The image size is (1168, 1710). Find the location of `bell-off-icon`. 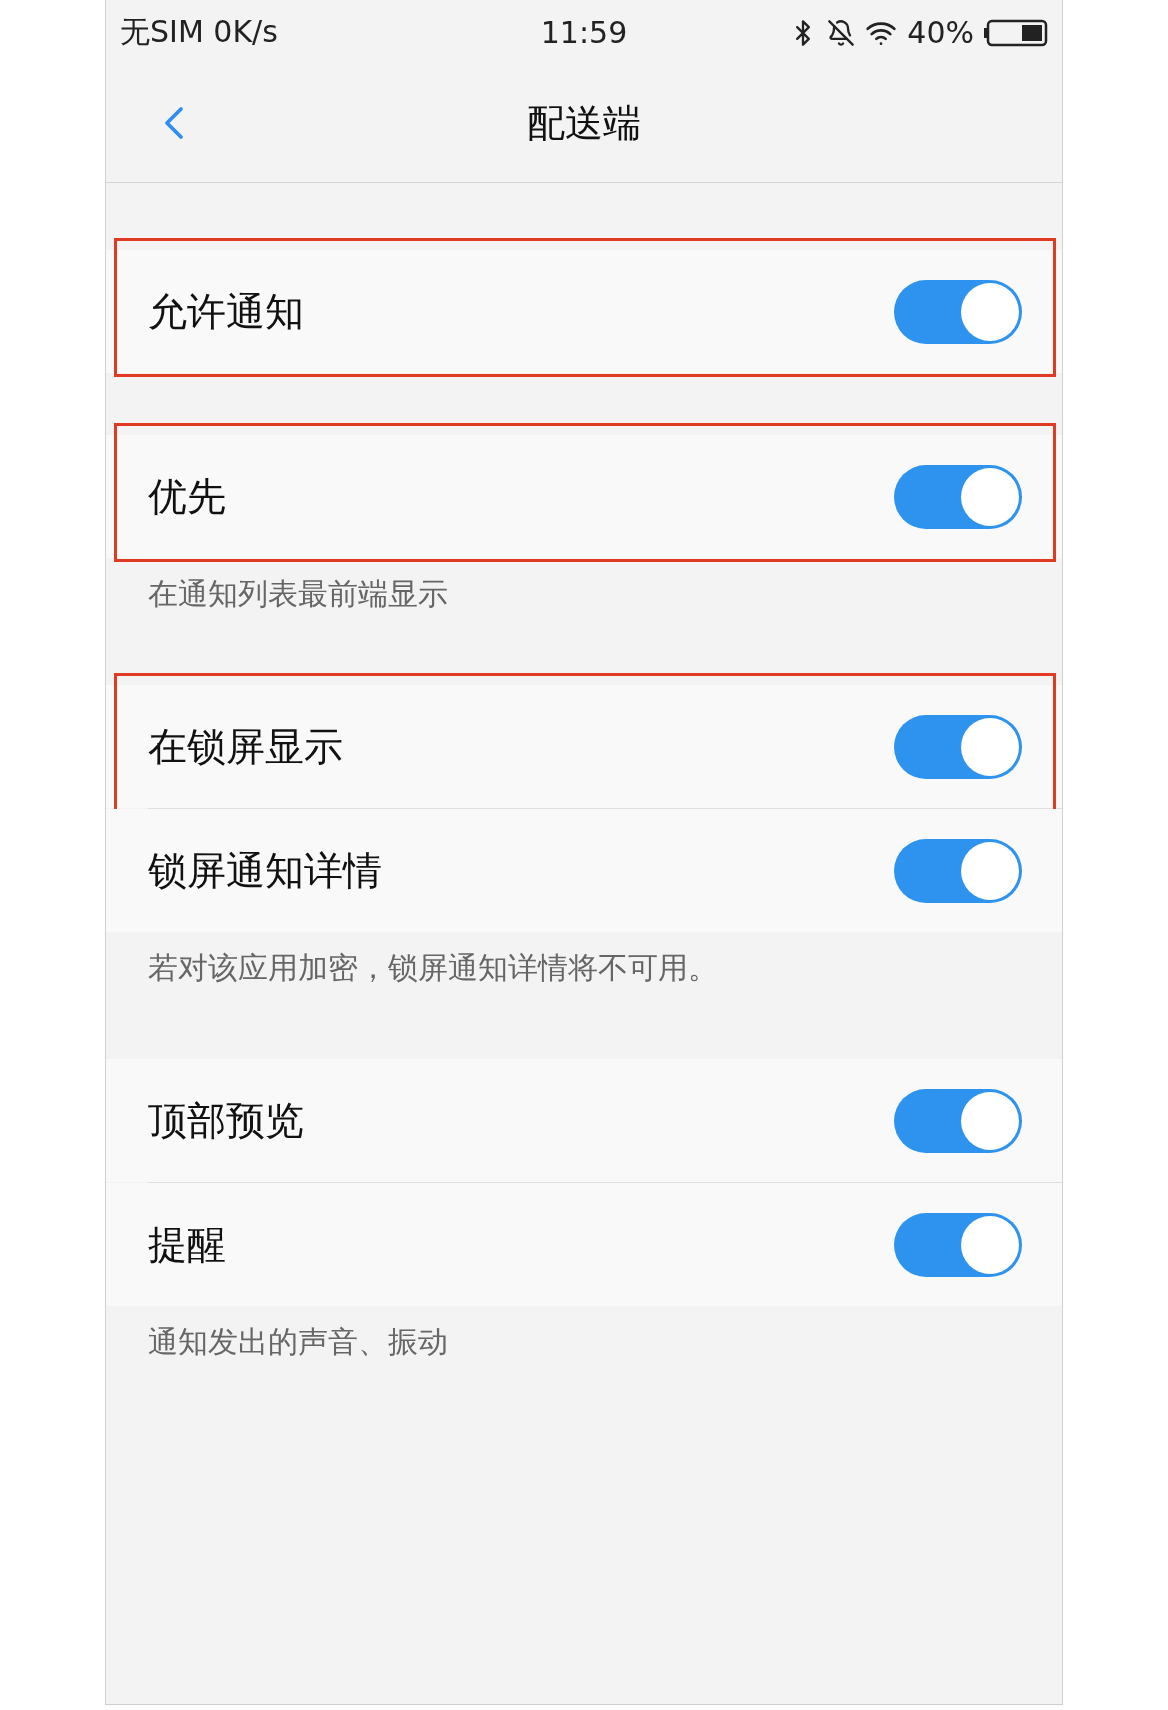

bell-off-icon is located at coordinates (841, 32).